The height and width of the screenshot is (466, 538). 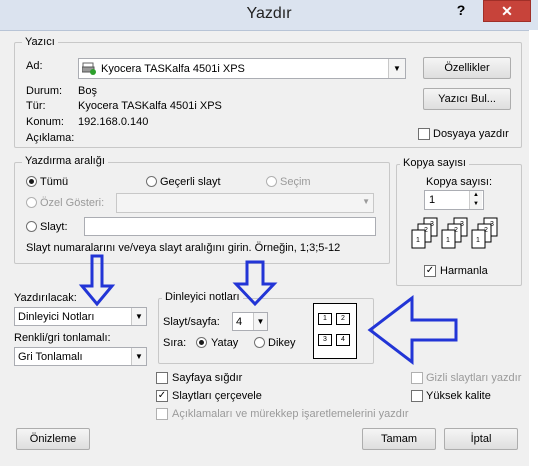 What do you see at coordinates (97, 280) in the screenshot?
I see `down-arrow-left` at bounding box center [97, 280].